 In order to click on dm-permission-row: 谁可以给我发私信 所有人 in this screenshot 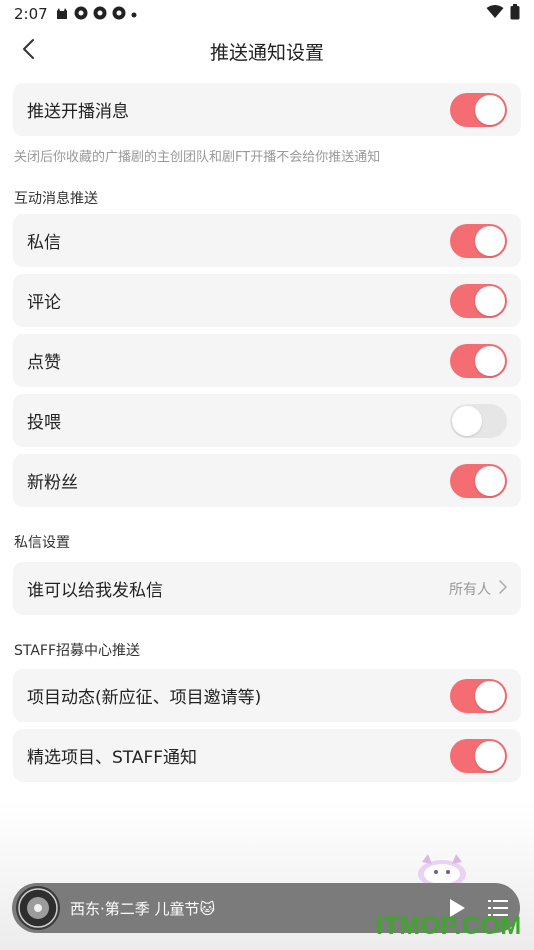, I will do `click(267, 588)`.